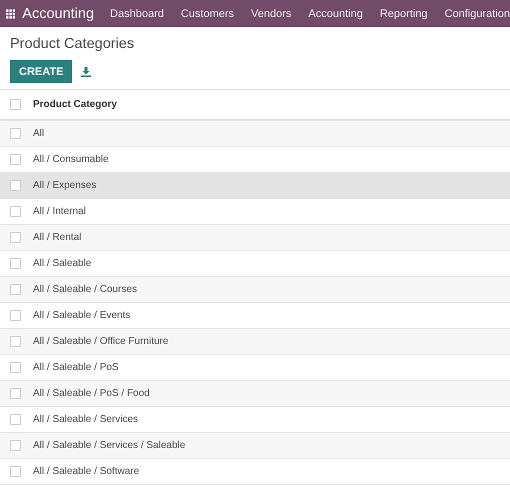  I want to click on menu-item: Configuration, so click(469, 14).